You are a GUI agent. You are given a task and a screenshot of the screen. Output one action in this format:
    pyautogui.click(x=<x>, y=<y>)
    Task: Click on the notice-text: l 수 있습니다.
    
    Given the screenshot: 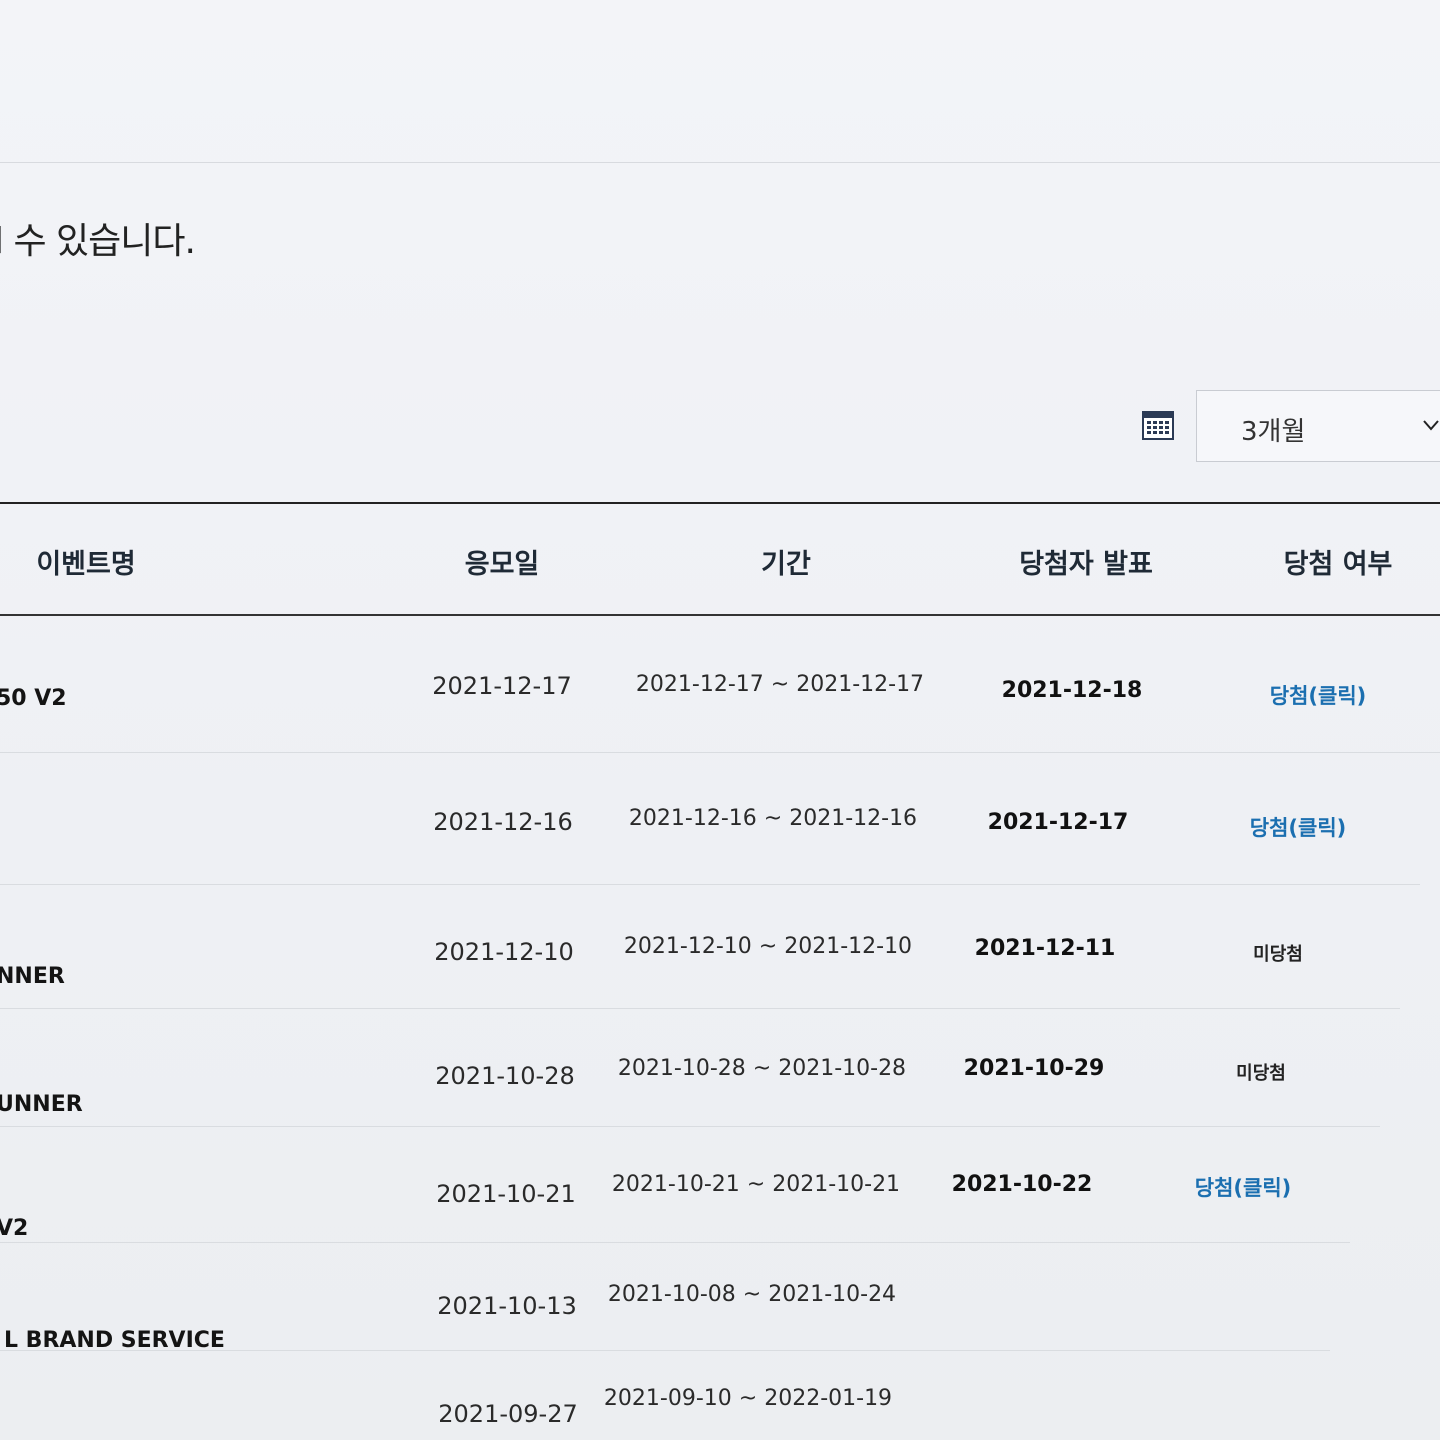 What is the action you would take?
    pyautogui.click(x=98, y=241)
    